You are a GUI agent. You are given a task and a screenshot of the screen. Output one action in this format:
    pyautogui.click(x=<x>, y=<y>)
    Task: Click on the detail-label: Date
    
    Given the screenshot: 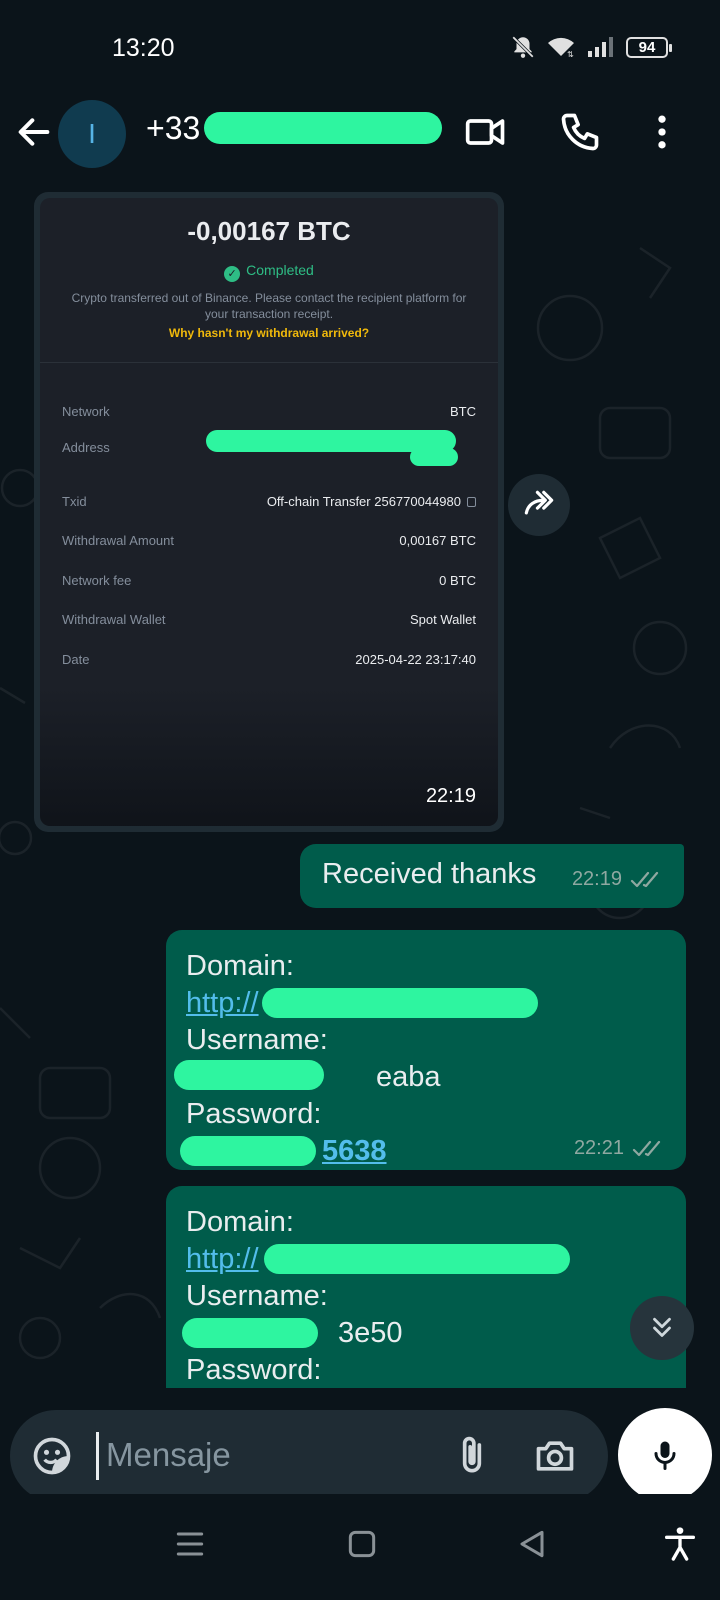 What is the action you would take?
    pyautogui.click(x=76, y=659)
    